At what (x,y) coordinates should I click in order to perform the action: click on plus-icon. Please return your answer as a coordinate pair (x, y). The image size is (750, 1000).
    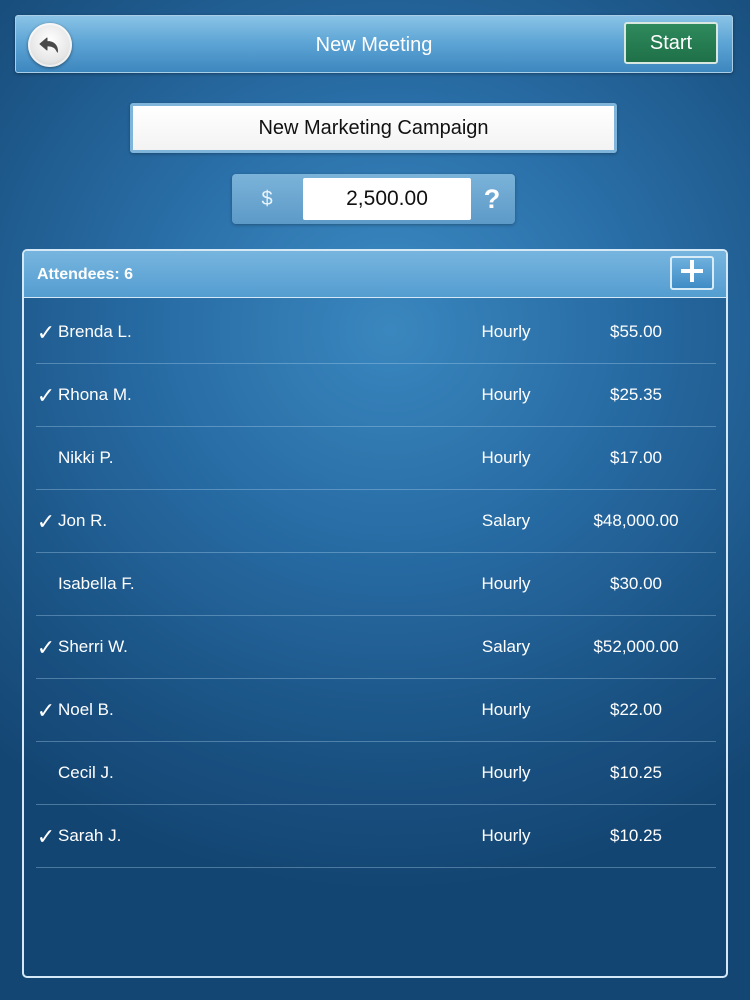
    Looking at the image, I should click on (692, 273).